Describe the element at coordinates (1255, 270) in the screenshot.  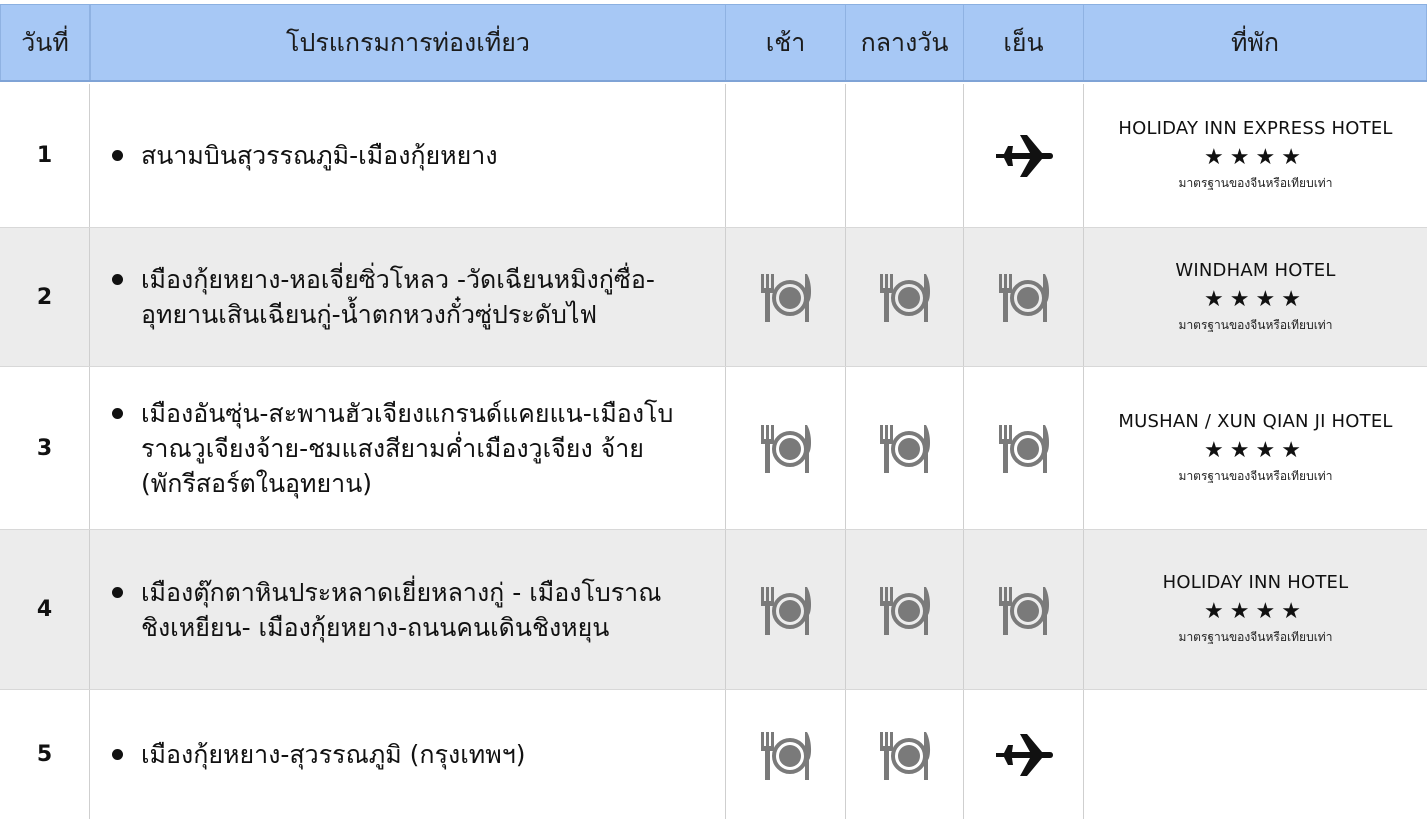
I see `hotel-name: WINDHAM HOTEL` at that location.